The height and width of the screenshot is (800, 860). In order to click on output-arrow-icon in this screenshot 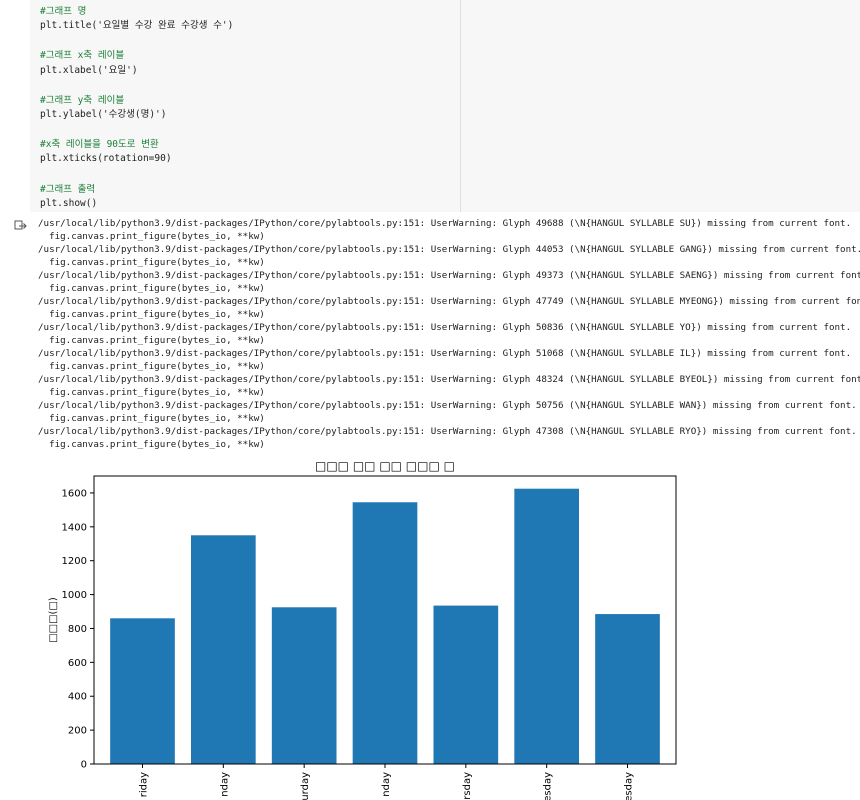, I will do `click(21, 226)`.